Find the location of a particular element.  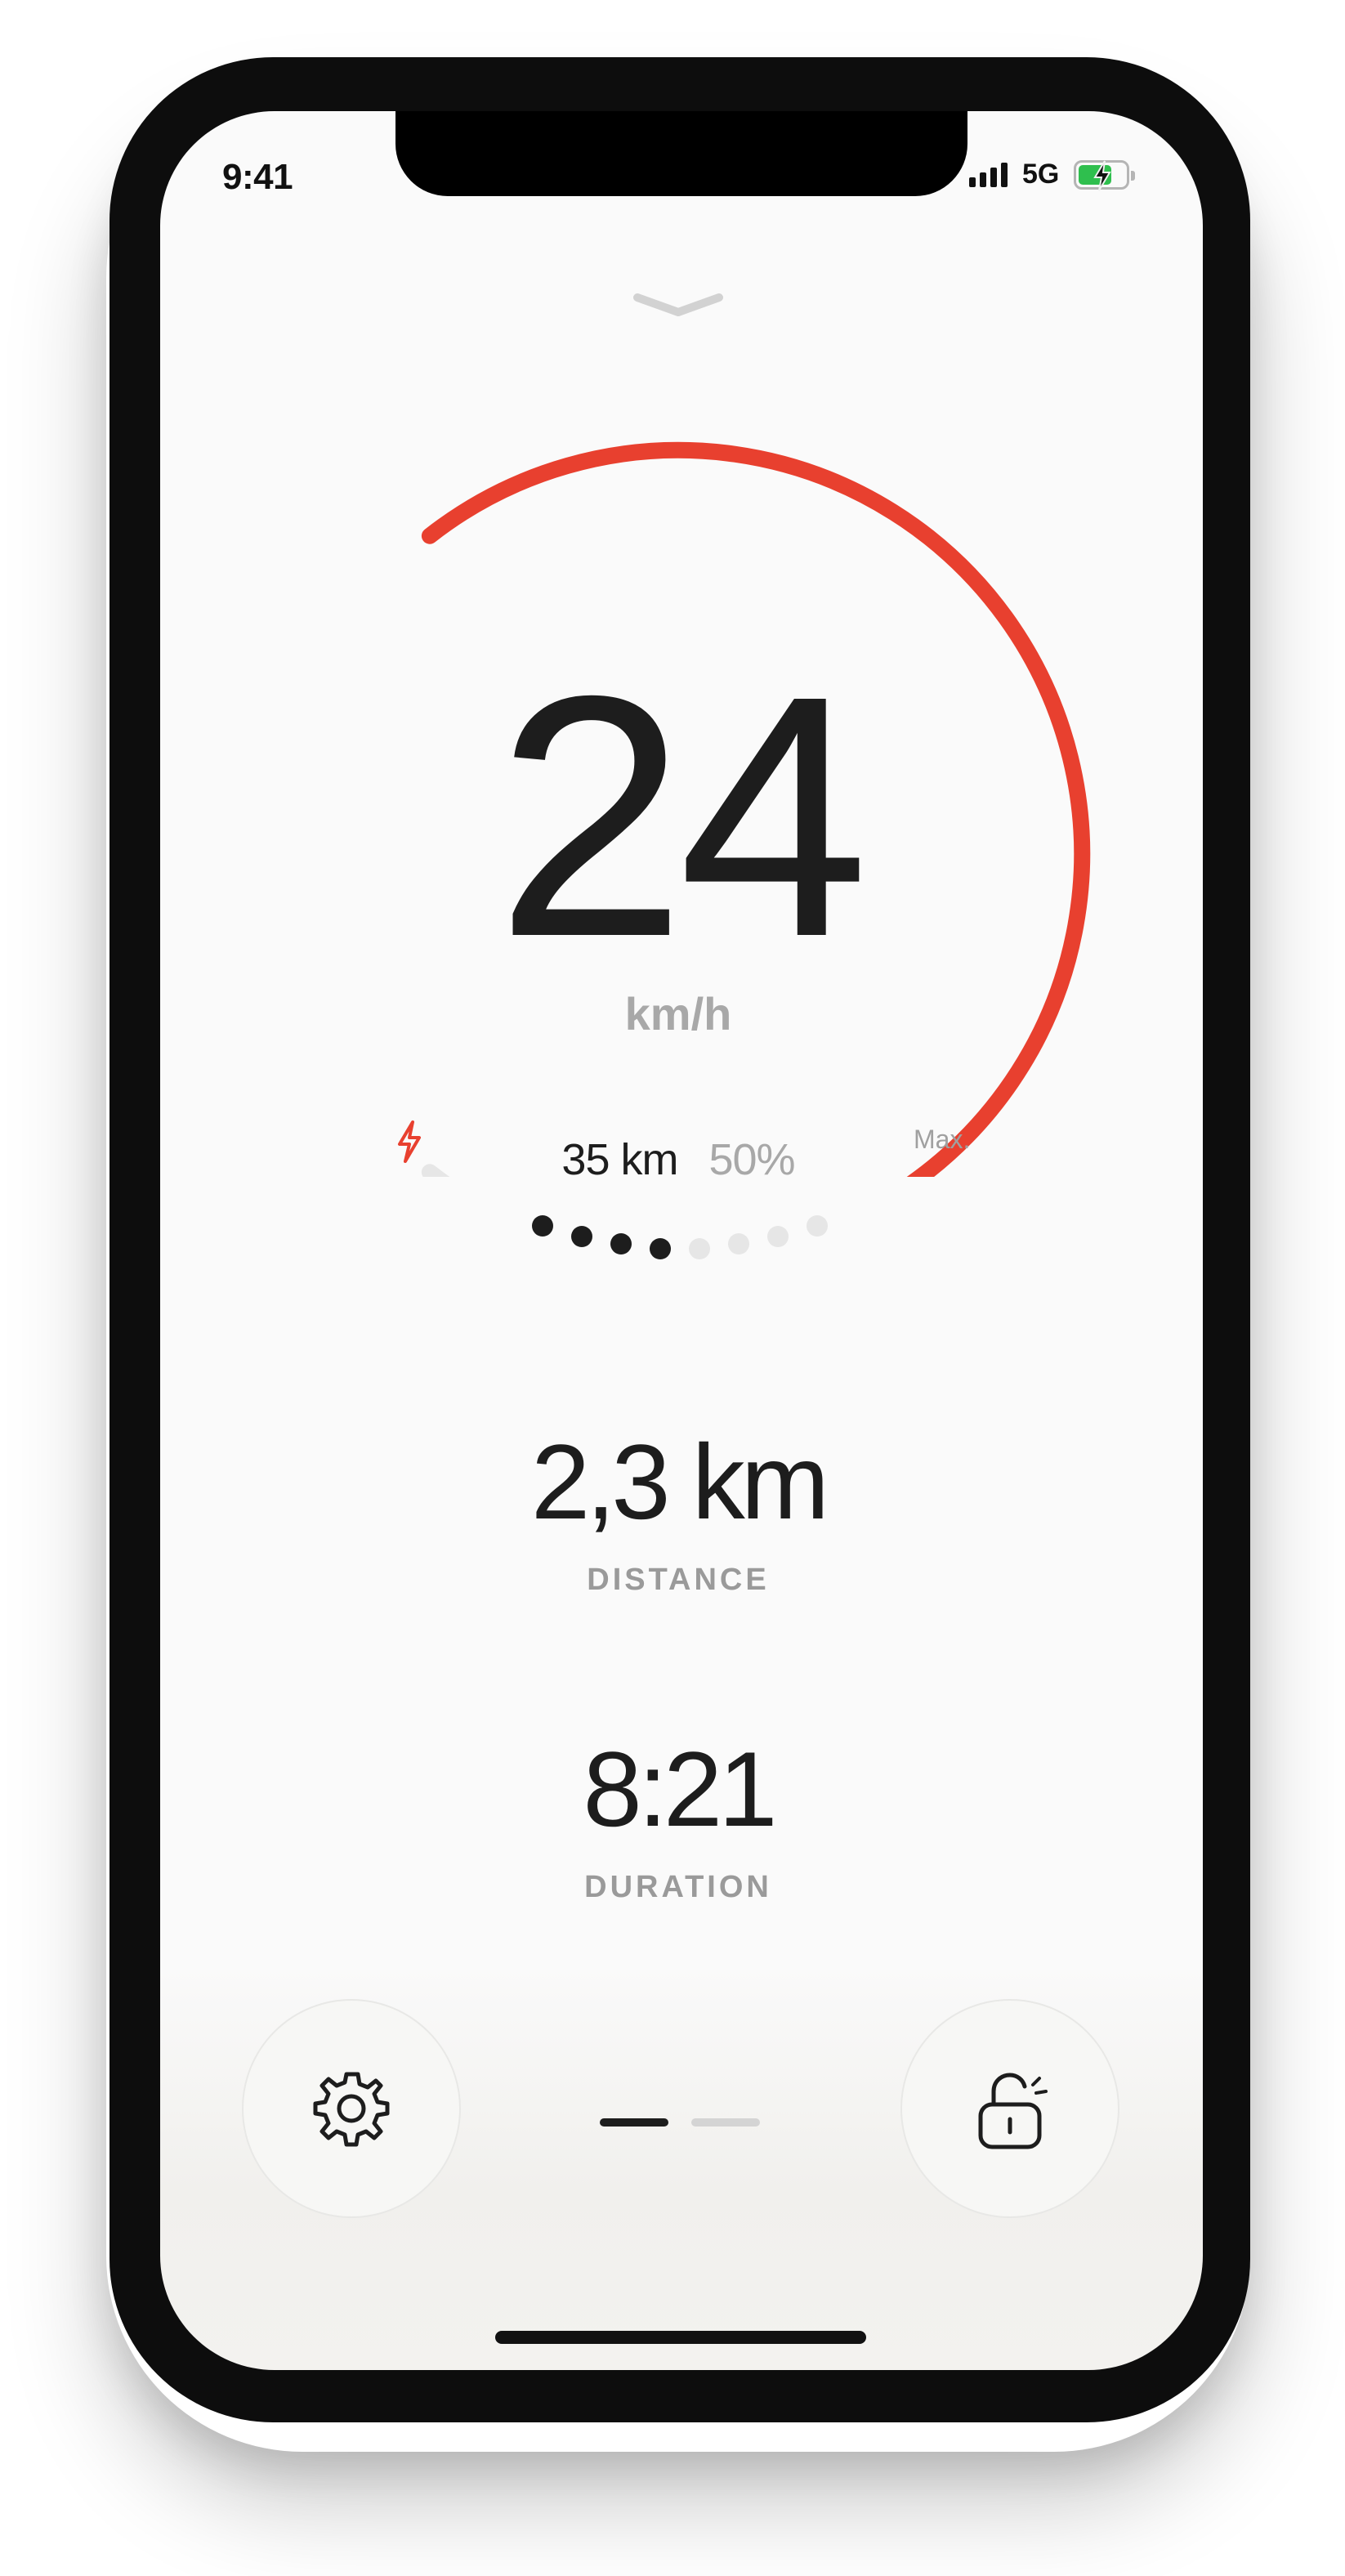

distance-label: DISTANCE is located at coordinates (679, 1580).